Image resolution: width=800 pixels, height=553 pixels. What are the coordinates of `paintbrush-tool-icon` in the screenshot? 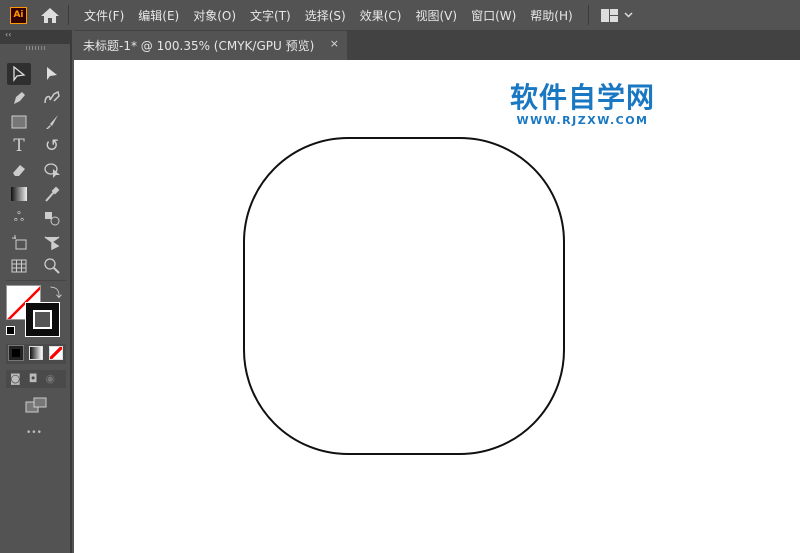 It's located at (52, 122).